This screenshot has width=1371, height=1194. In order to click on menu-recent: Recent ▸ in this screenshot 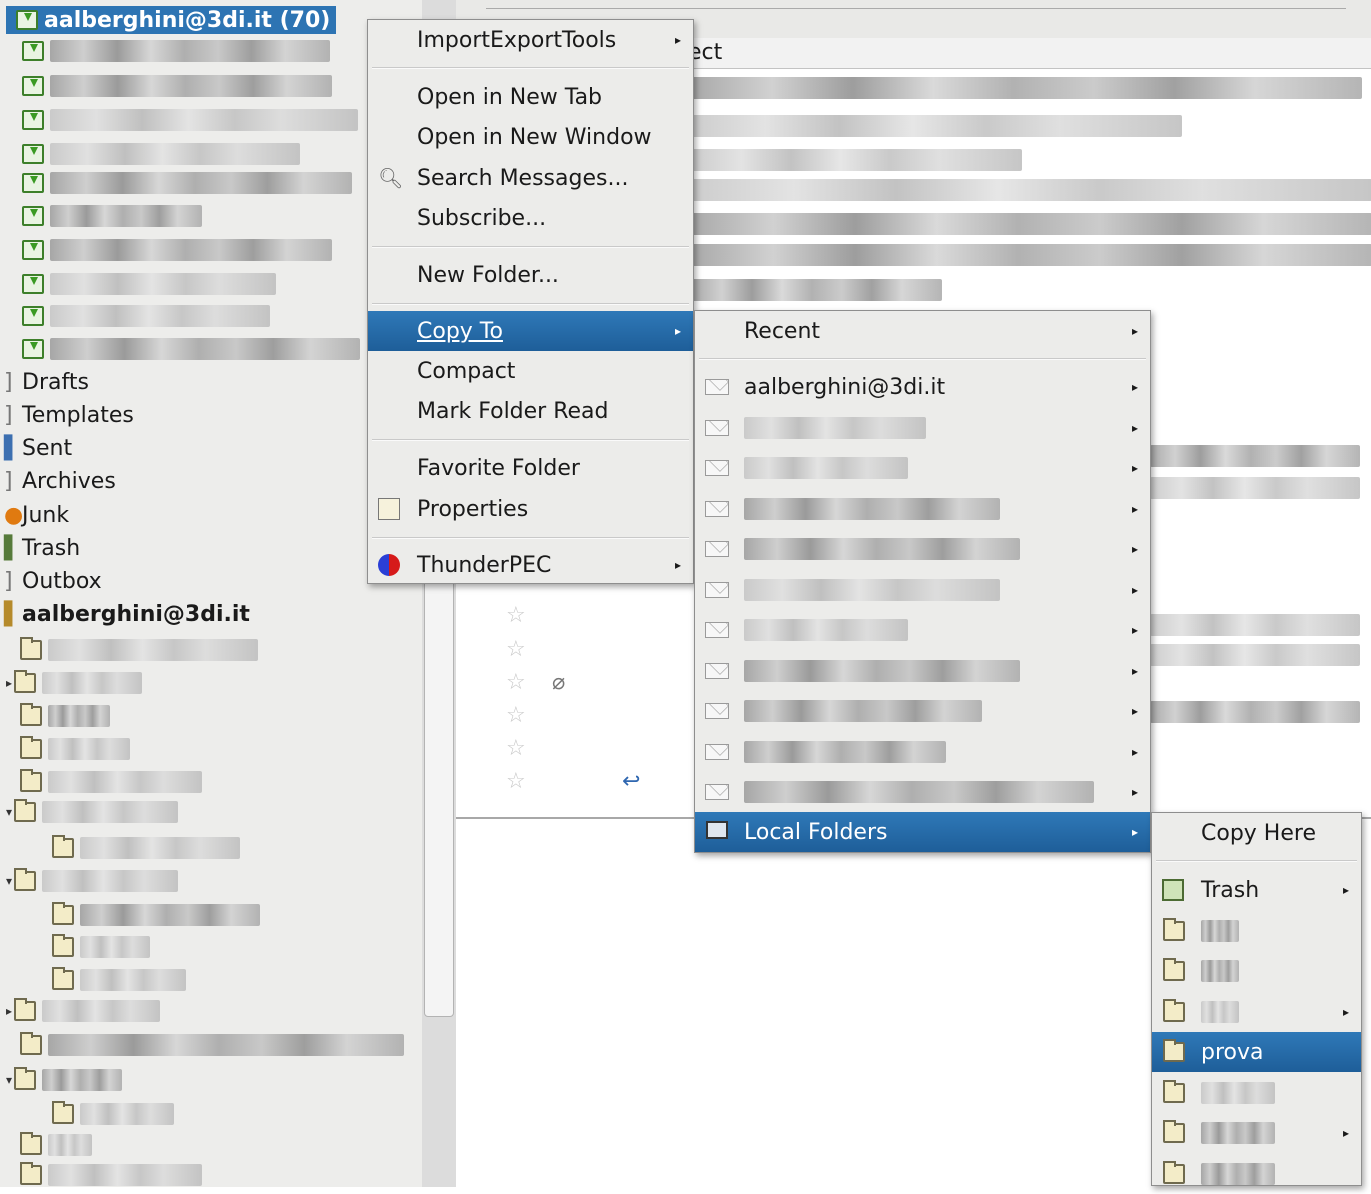, I will do `click(922, 331)`.